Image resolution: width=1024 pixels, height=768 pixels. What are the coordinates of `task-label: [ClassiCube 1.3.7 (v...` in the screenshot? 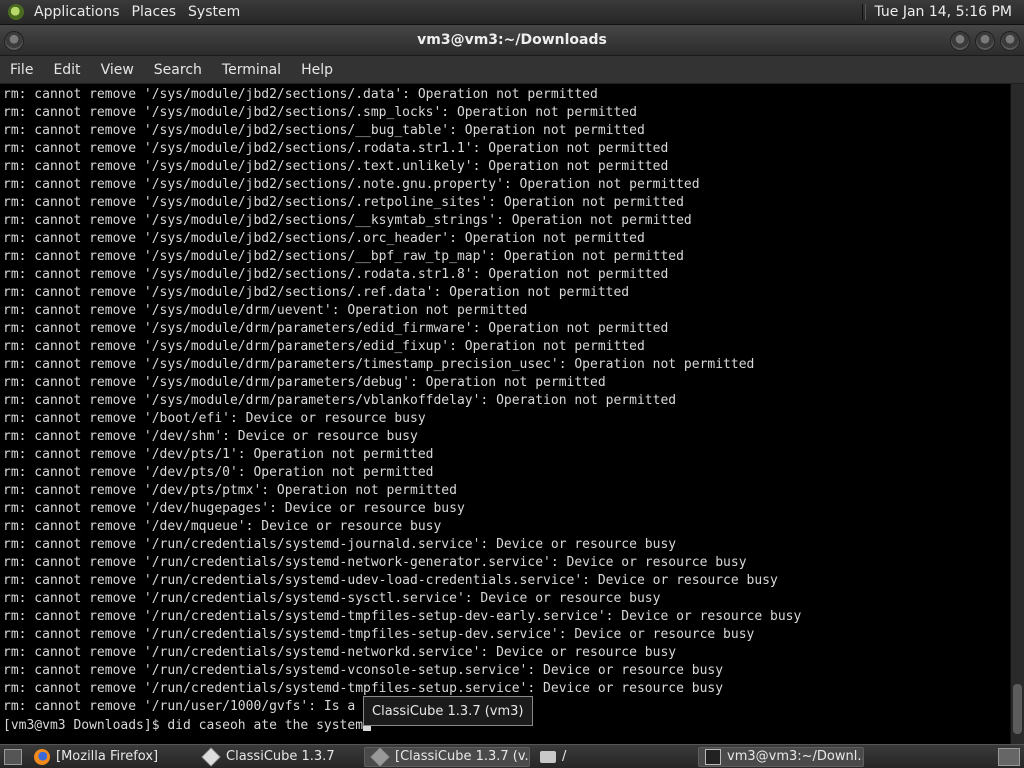 It's located at (462, 756).